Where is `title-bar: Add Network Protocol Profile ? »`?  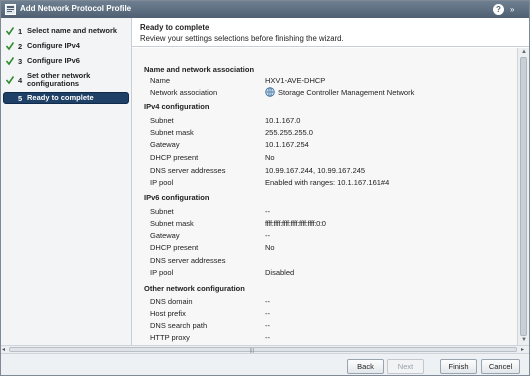
title-bar: Add Network Protocol Profile ? » is located at coordinates (265, 9).